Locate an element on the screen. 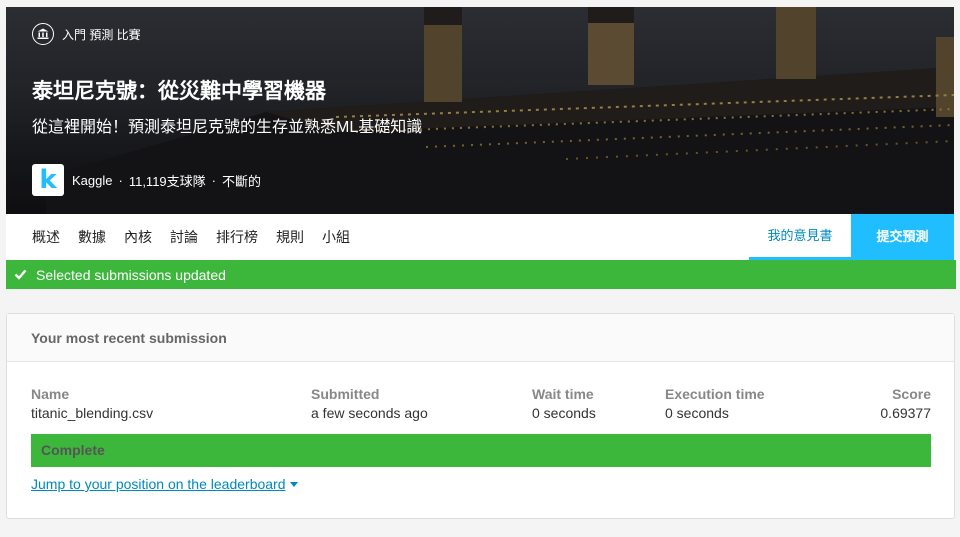 The width and height of the screenshot is (960, 537). competition-type-badge: 入門 預測 比賽 is located at coordinates (86, 34).